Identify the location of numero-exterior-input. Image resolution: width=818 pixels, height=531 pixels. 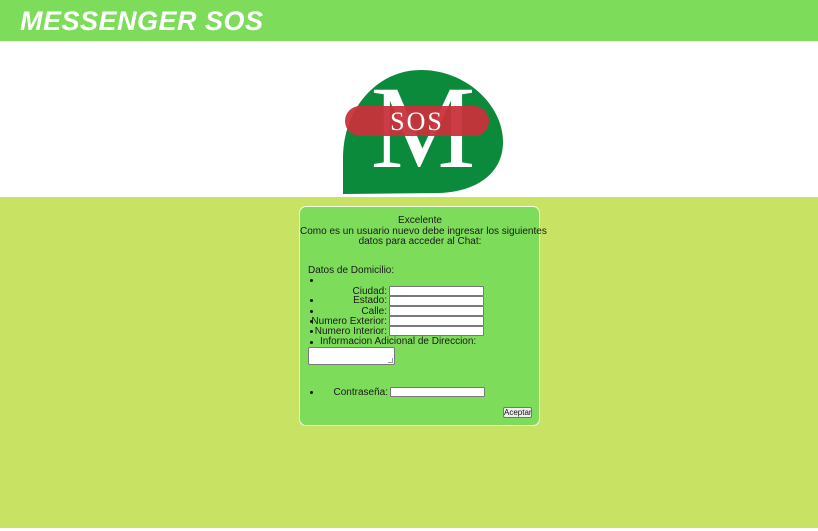
(436, 321).